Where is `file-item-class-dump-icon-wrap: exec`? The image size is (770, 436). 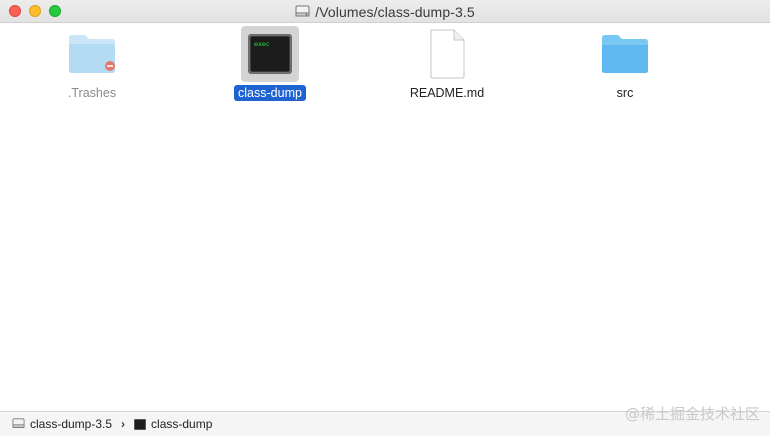
file-item-class-dump-icon-wrap: exec is located at coordinates (270, 54).